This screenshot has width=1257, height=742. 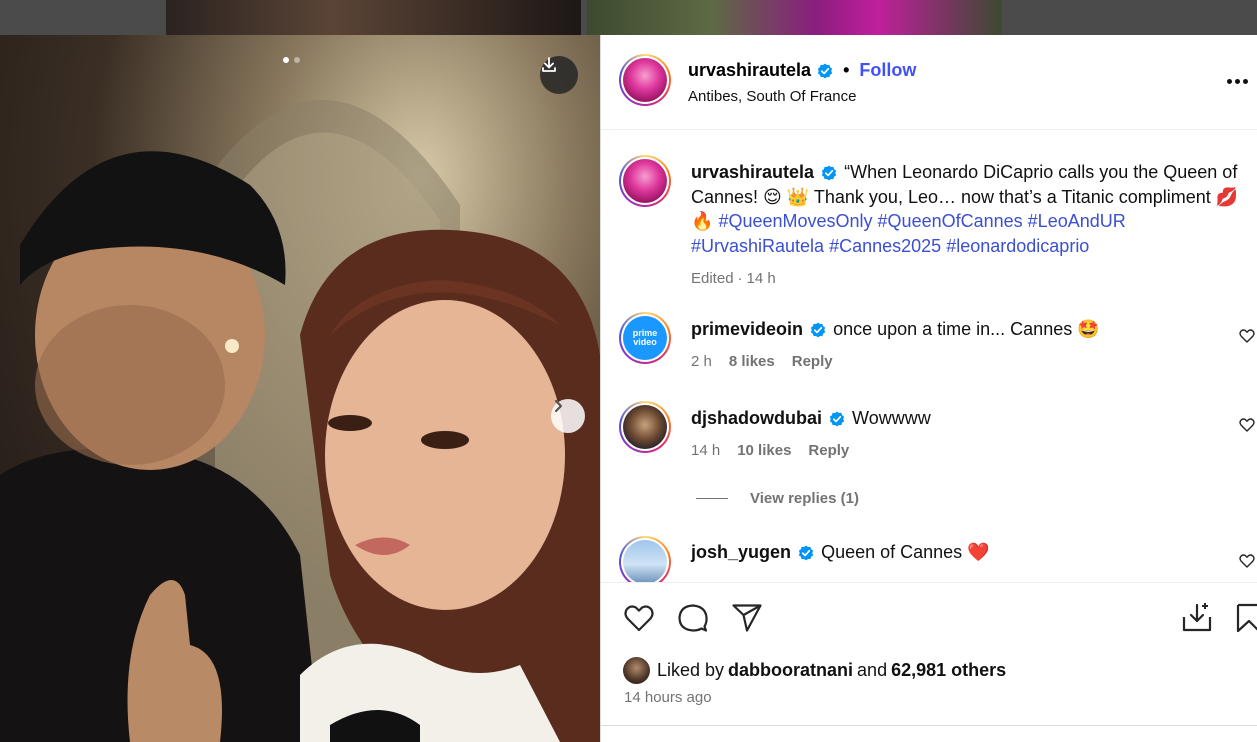 I want to click on comment-meta: 2 h 8 likes Reply, so click(x=762, y=361).